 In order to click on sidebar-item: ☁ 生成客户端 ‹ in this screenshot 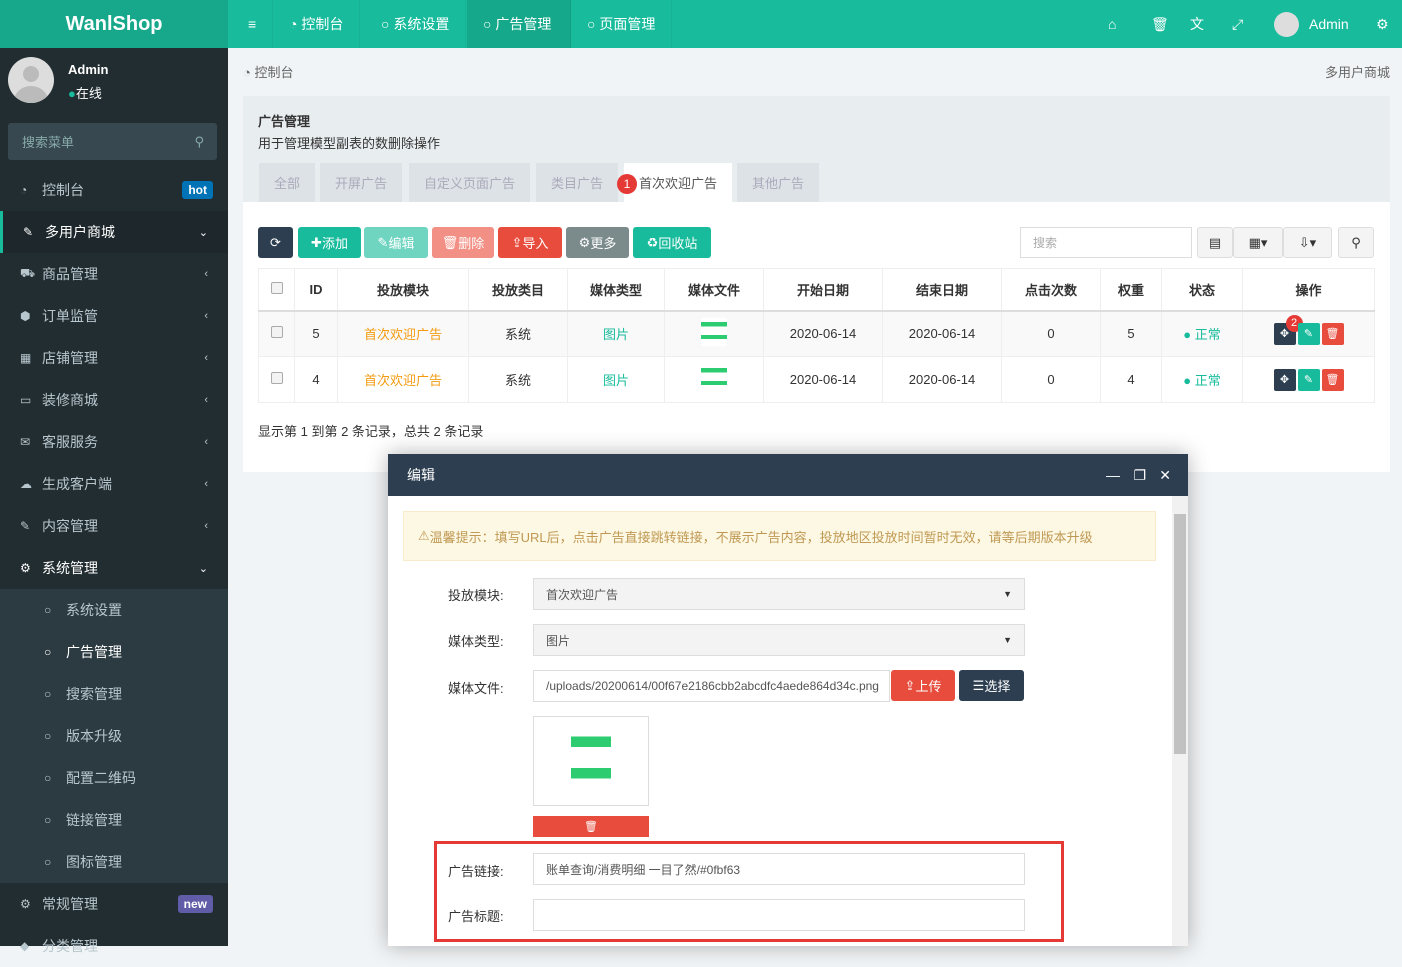, I will do `click(114, 484)`.